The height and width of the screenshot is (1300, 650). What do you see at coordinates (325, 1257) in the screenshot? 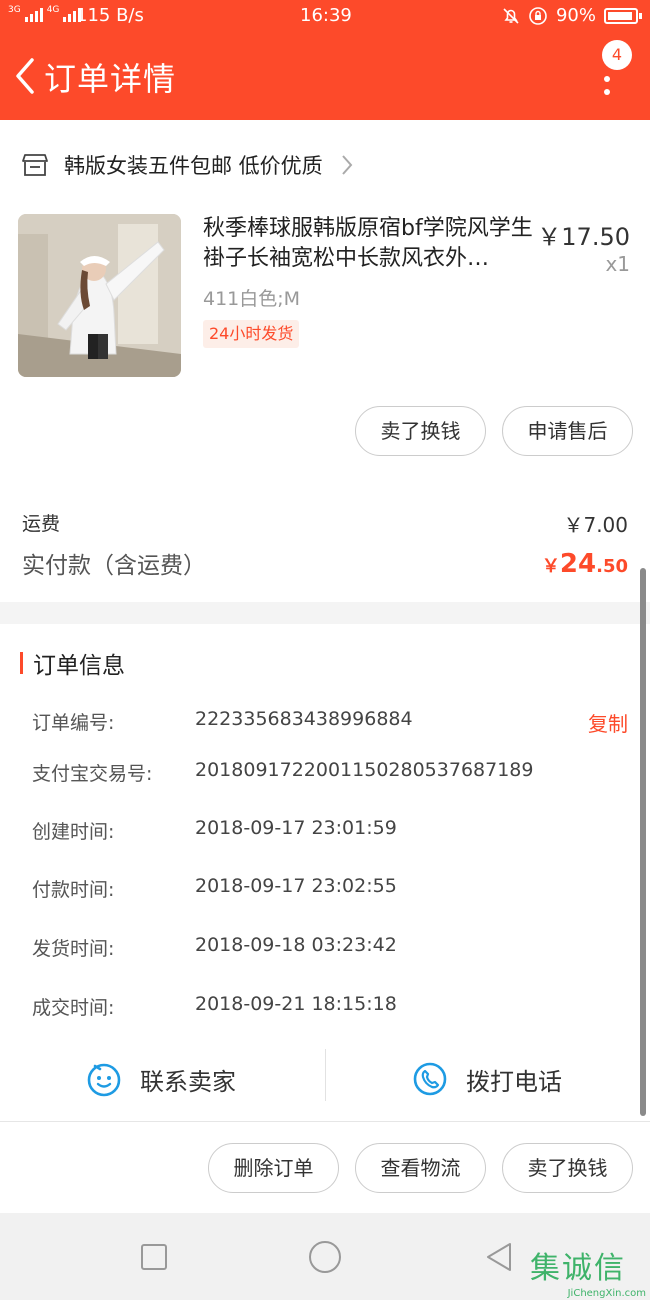
I see `home-icon` at bounding box center [325, 1257].